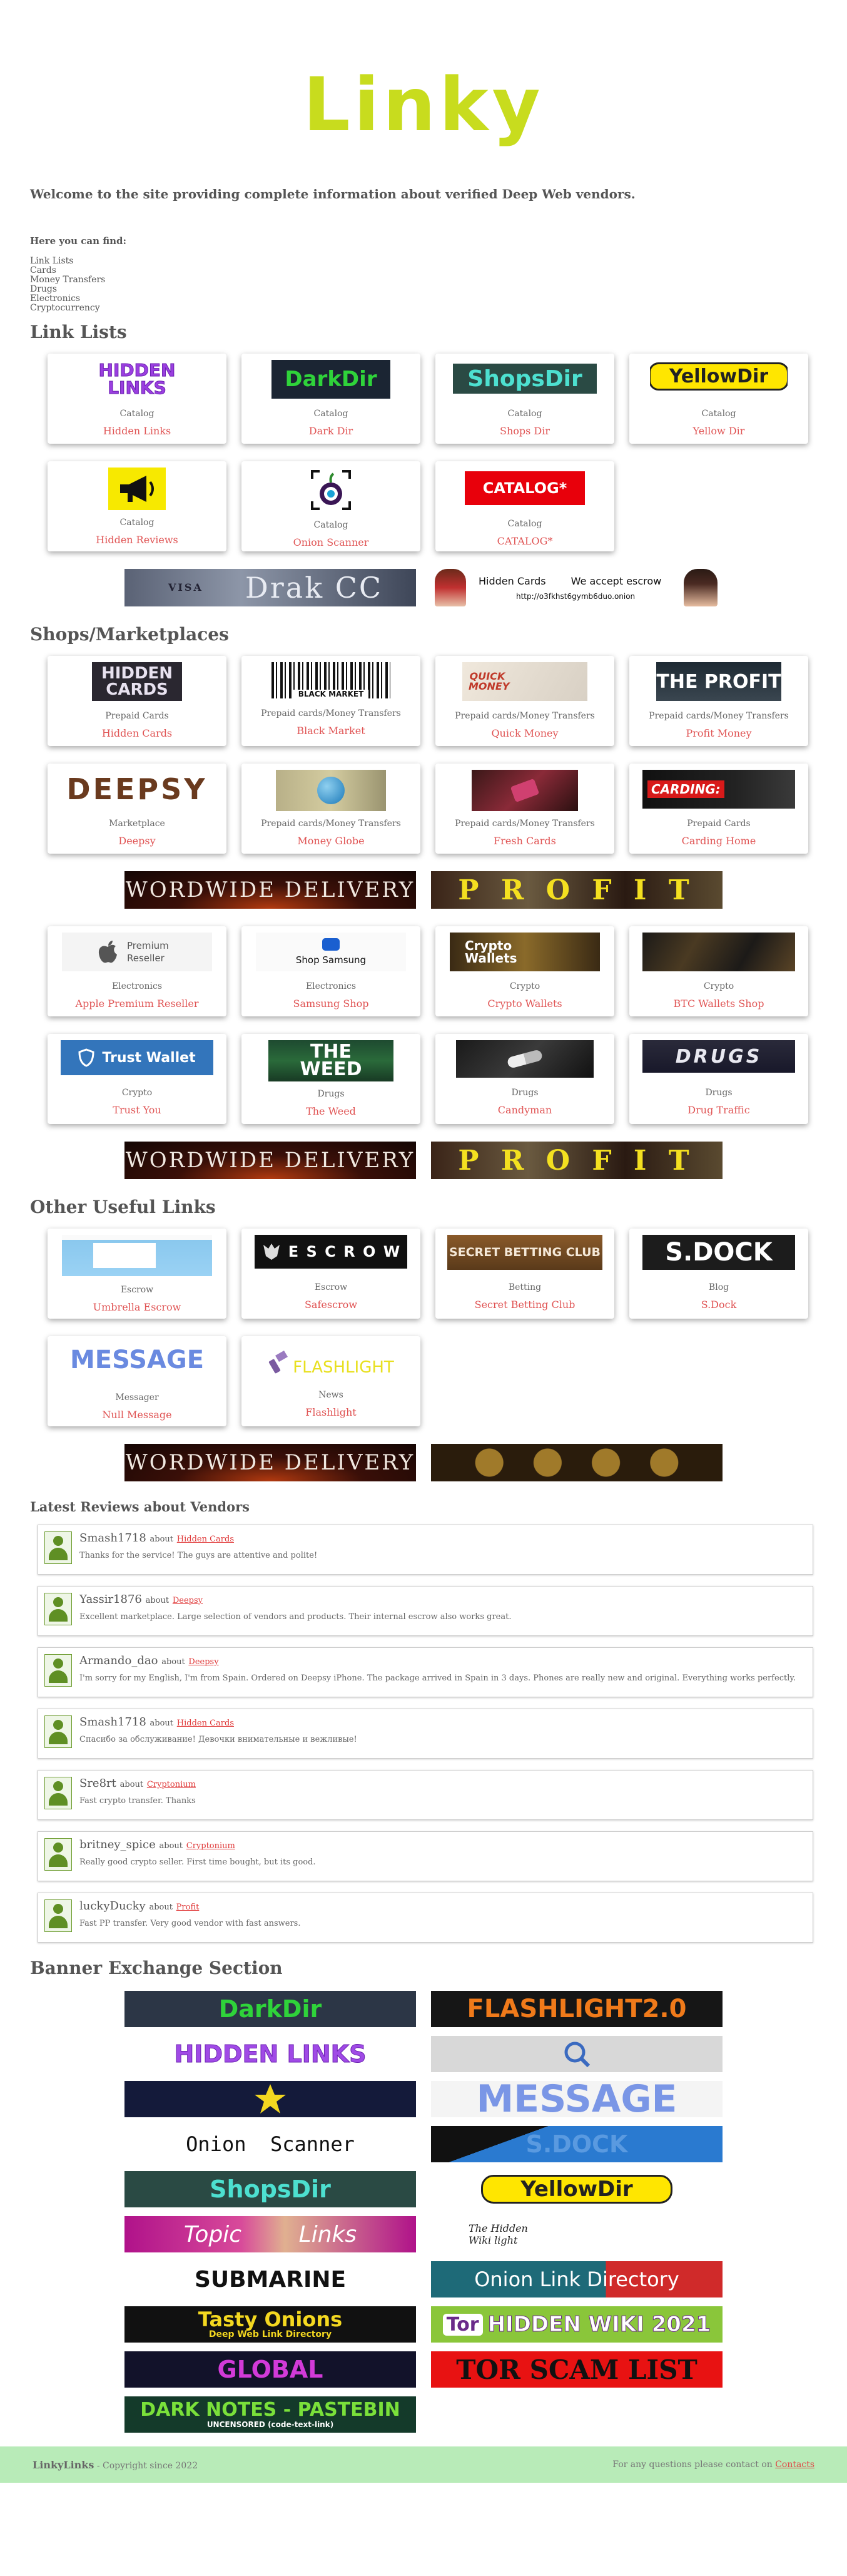 Image resolution: width=847 pixels, height=2576 pixels. I want to click on site-logo: Linky, so click(423, 105).